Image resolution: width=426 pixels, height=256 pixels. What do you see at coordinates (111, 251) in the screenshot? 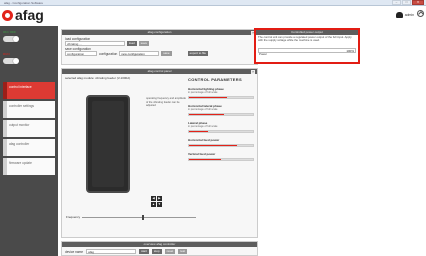
I see `device-name-select: afag` at bounding box center [111, 251].